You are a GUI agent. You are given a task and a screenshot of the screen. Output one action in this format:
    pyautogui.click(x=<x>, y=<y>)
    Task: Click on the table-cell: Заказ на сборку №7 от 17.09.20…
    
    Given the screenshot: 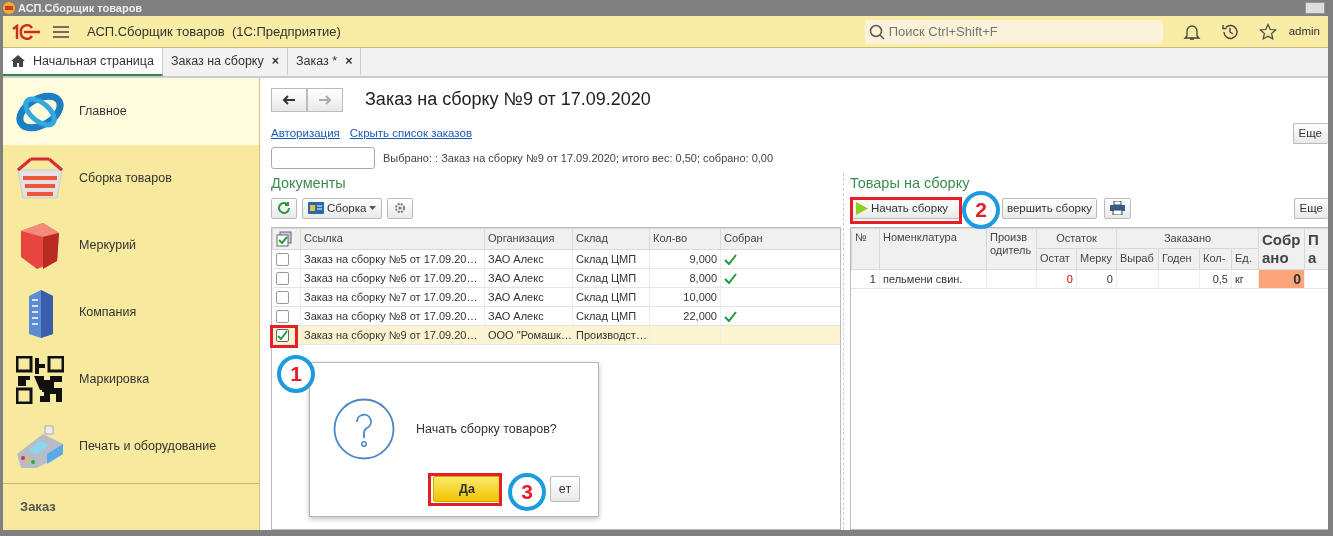 What is the action you would take?
    pyautogui.click(x=392, y=297)
    